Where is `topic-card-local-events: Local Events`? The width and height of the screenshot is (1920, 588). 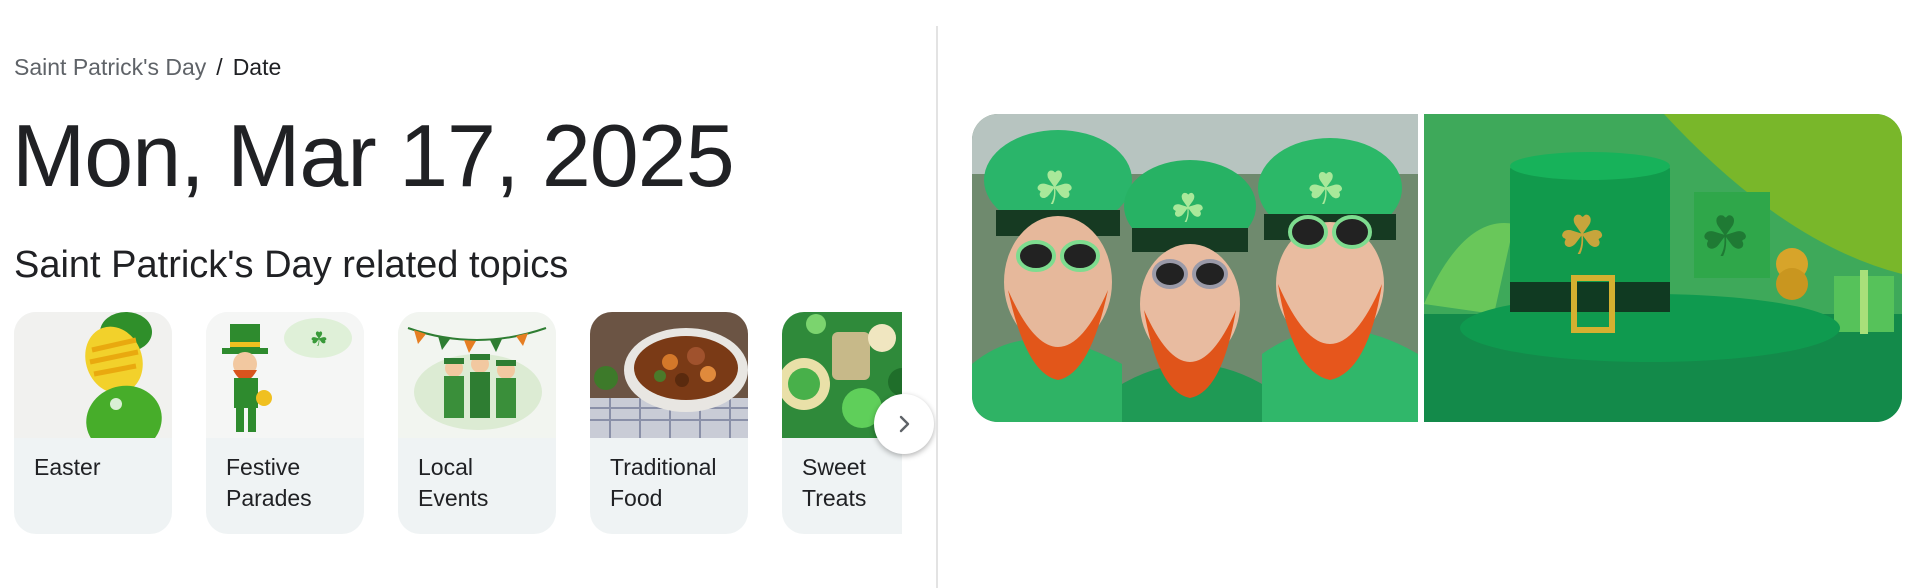 topic-card-local-events: Local Events is located at coordinates (477, 423).